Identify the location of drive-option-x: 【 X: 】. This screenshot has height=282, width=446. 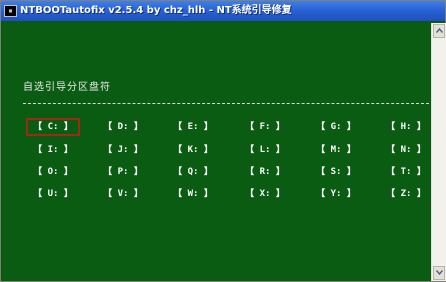
(265, 194).